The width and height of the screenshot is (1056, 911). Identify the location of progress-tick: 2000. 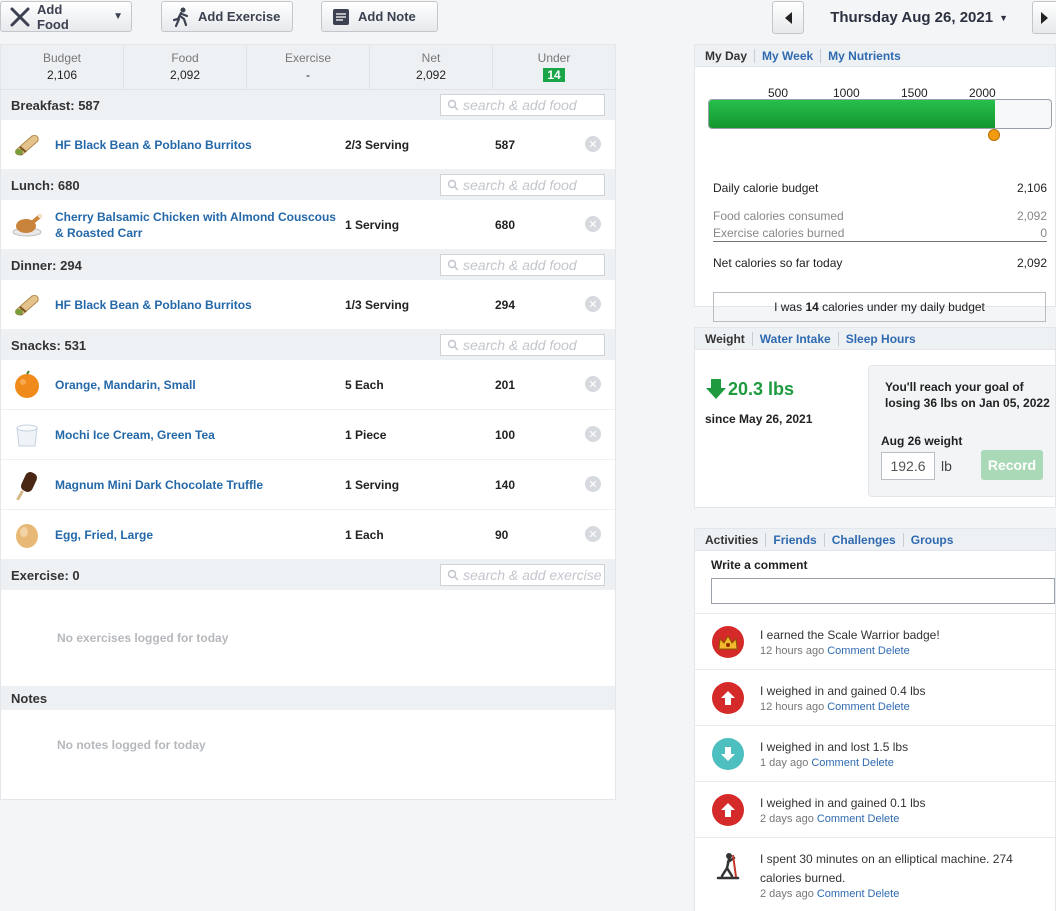
(982, 93).